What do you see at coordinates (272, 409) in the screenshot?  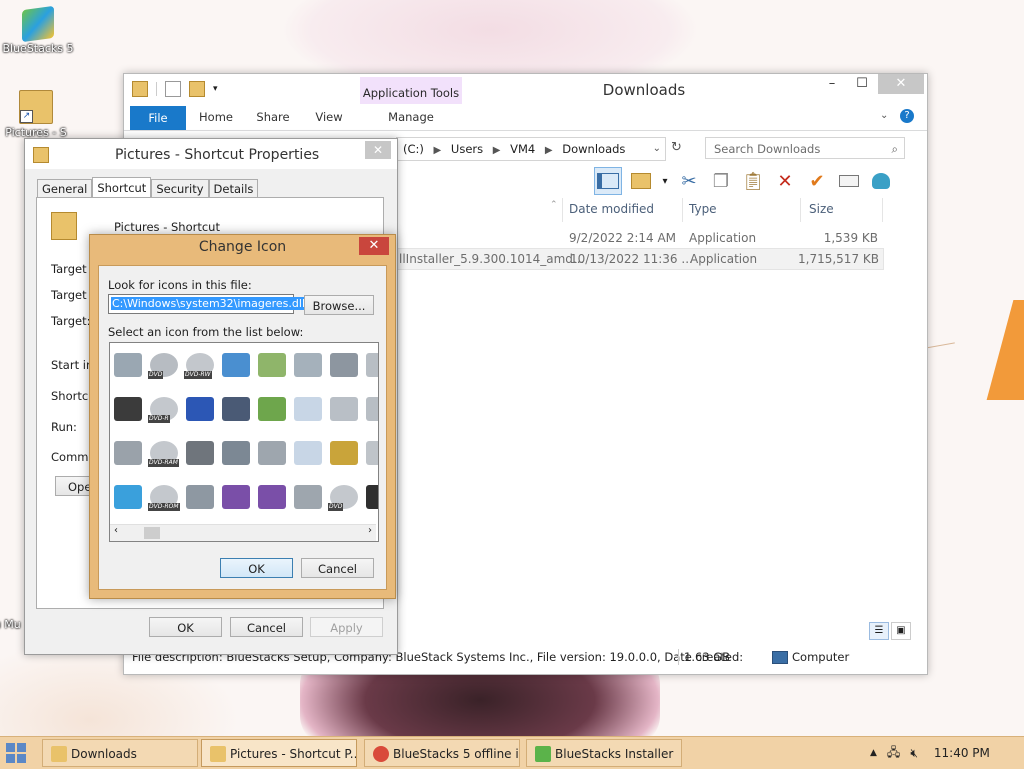 I see `network-share-icon` at bounding box center [272, 409].